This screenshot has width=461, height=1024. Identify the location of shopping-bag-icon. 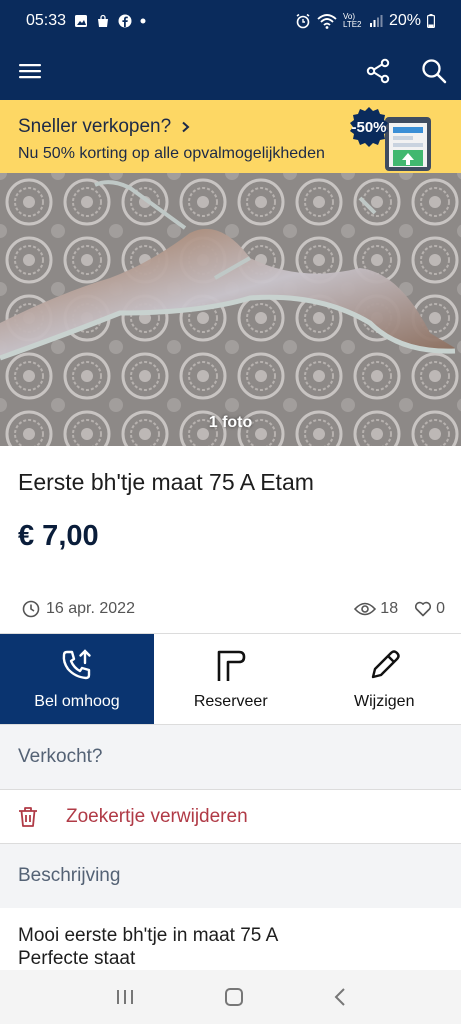
(103, 20).